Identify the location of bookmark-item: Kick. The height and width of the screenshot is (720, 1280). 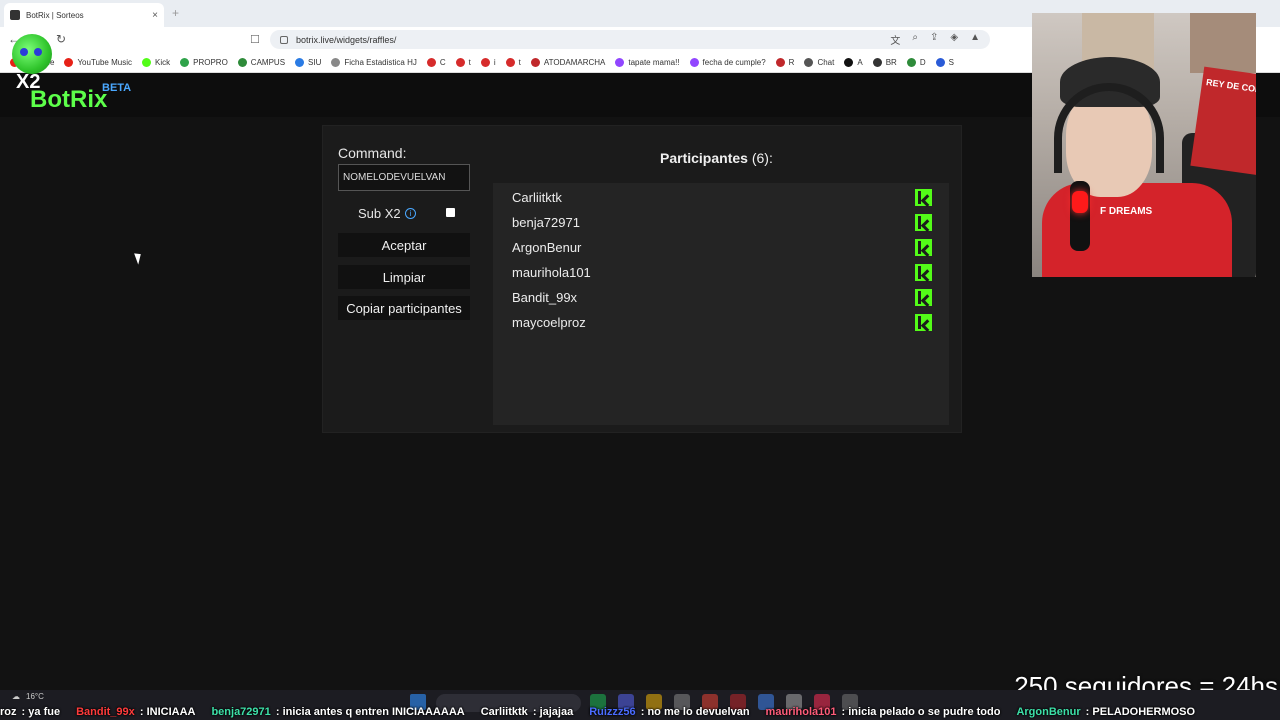
(156, 62).